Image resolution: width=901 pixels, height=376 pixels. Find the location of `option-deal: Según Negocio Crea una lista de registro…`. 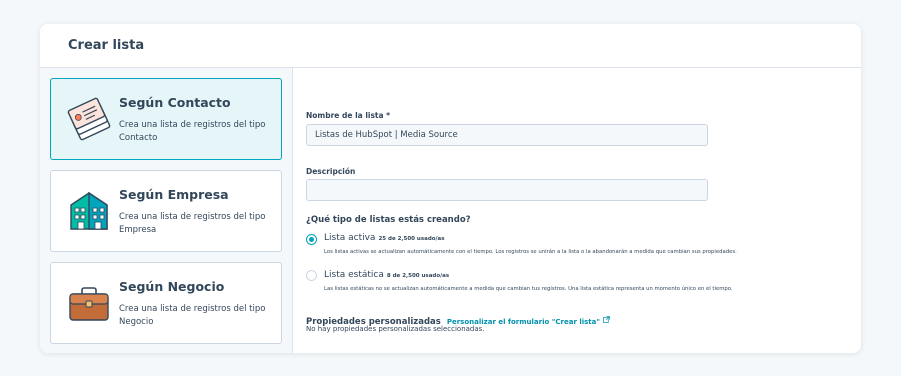

option-deal: Según Negocio Crea una lista de registro… is located at coordinates (166, 303).